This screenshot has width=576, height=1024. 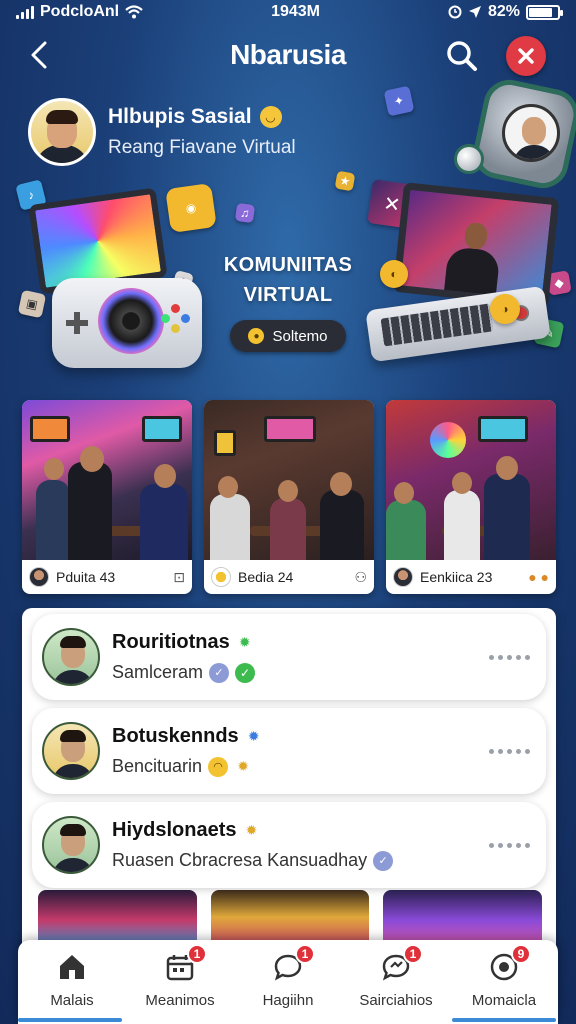 What do you see at coordinates (504, 1020) in the screenshot?
I see `tab-indicator` at bounding box center [504, 1020].